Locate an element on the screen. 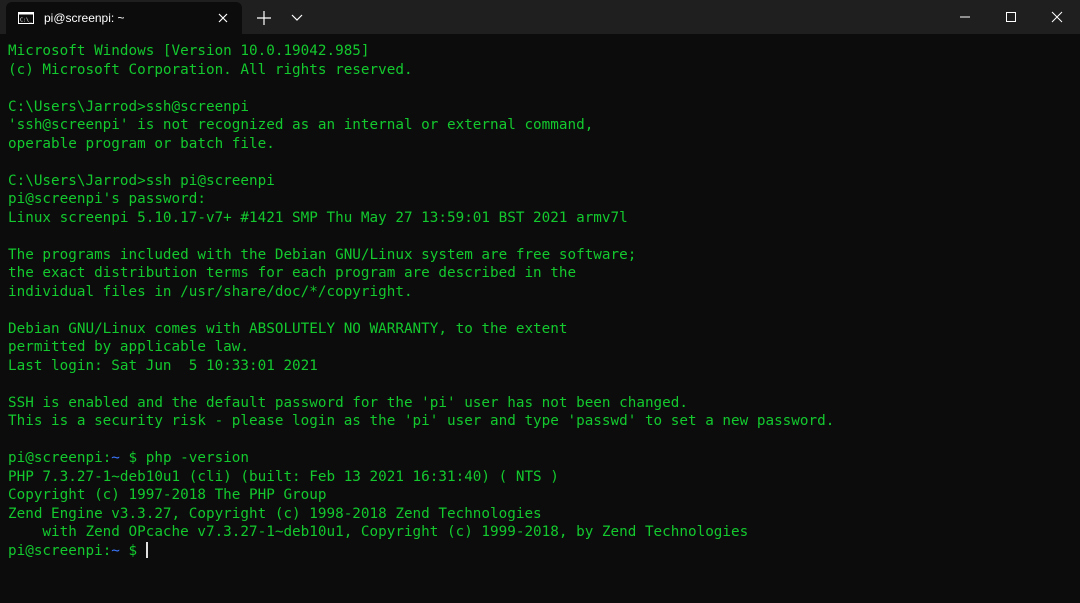 The height and width of the screenshot is (603, 1080). terminal-line: C:\Users\Jarrod>ssh@screenpi is located at coordinates (129, 106).